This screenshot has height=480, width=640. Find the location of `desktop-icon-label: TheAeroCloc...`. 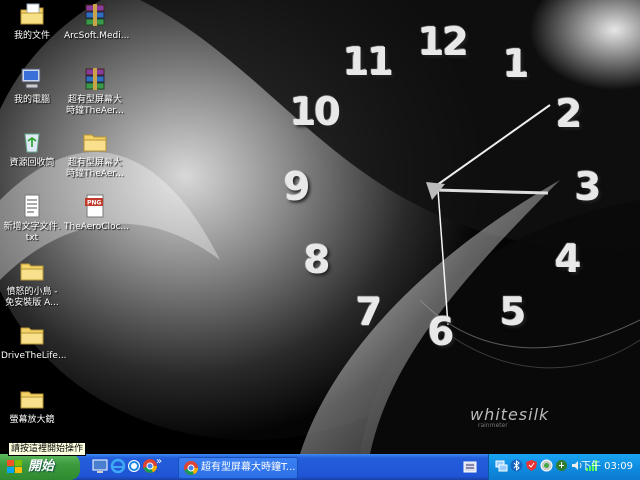

desktop-icon-label: TheAeroCloc... is located at coordinates (97, 227).